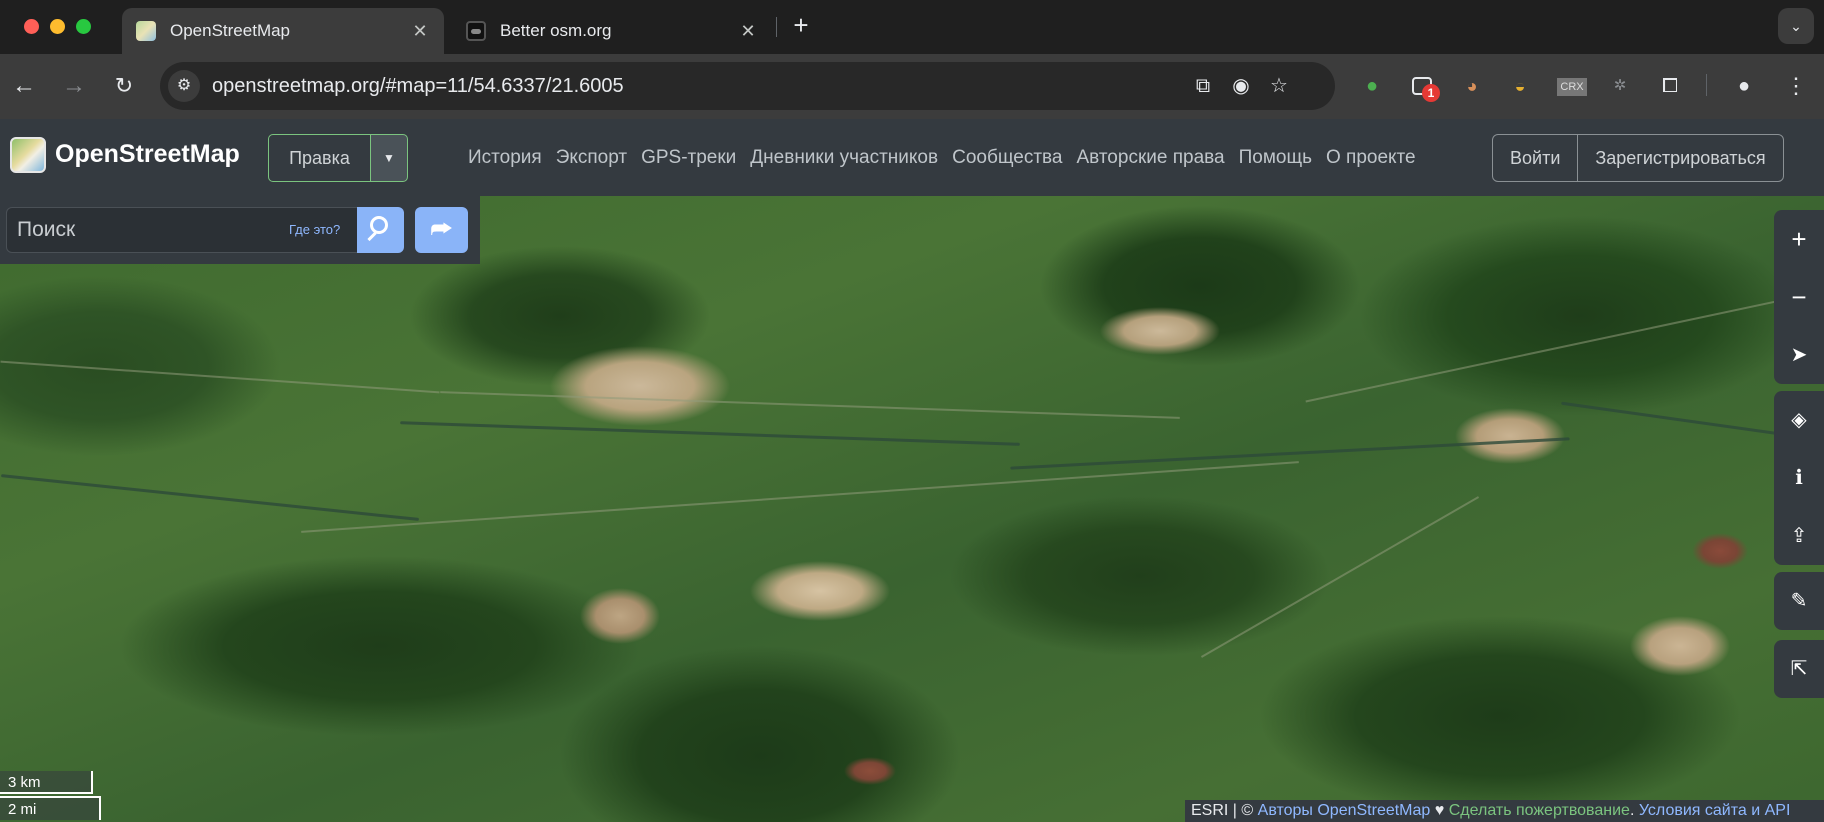 This screenshot has width=1824, height=822. Describe the element at coordinates (1203, 86) in the screenshot. I see `open-in-app-icon: ⧉` at that location.